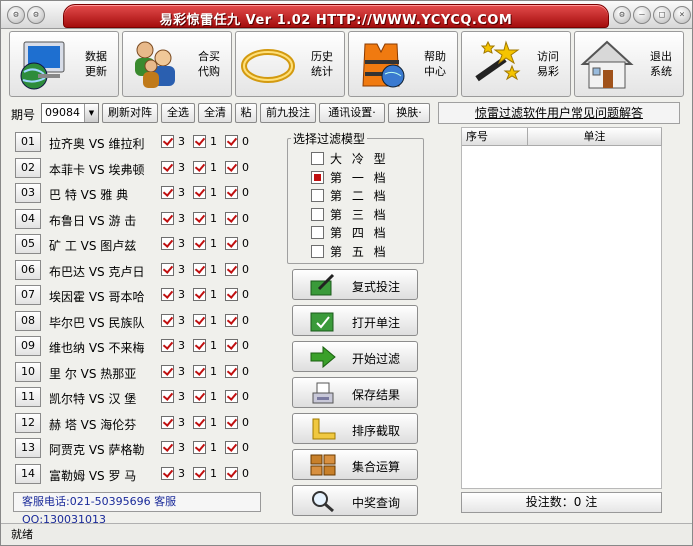 This screenshot has height=546, width=693. What do you see at coordinates (350, 252) in the screenshot?
I see `filter-model-option: 第 五 档` at bounding box center [350, 252].